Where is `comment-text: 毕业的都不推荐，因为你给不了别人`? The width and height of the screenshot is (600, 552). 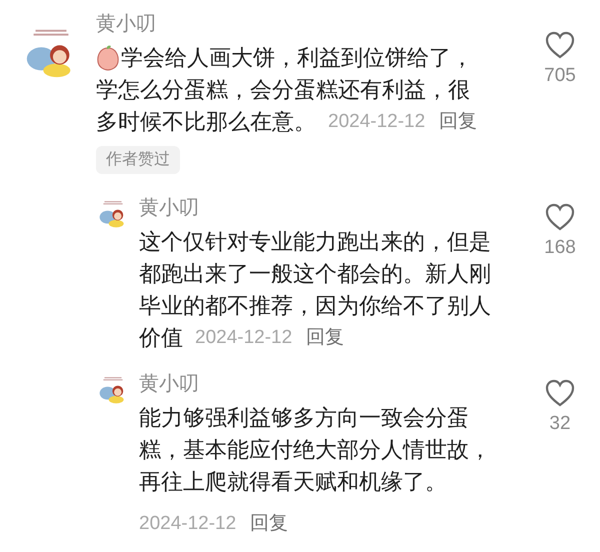 comment-text: 毕业的都不推荐，因为你给不了别人 is located at coordinates (315, 306).